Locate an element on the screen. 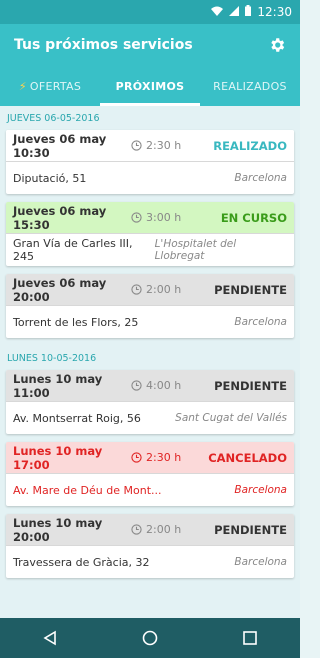 The width and height of the screenshot is (320, 658). home-icon is located at coordinates (150, 638).